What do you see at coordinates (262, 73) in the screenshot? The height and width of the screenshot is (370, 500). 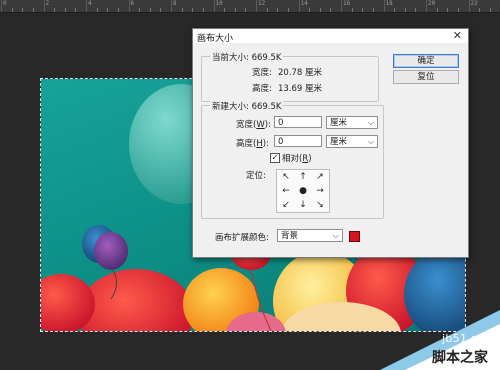 I see `current-width-label: 宽度:` at bounding box center [262, 73].